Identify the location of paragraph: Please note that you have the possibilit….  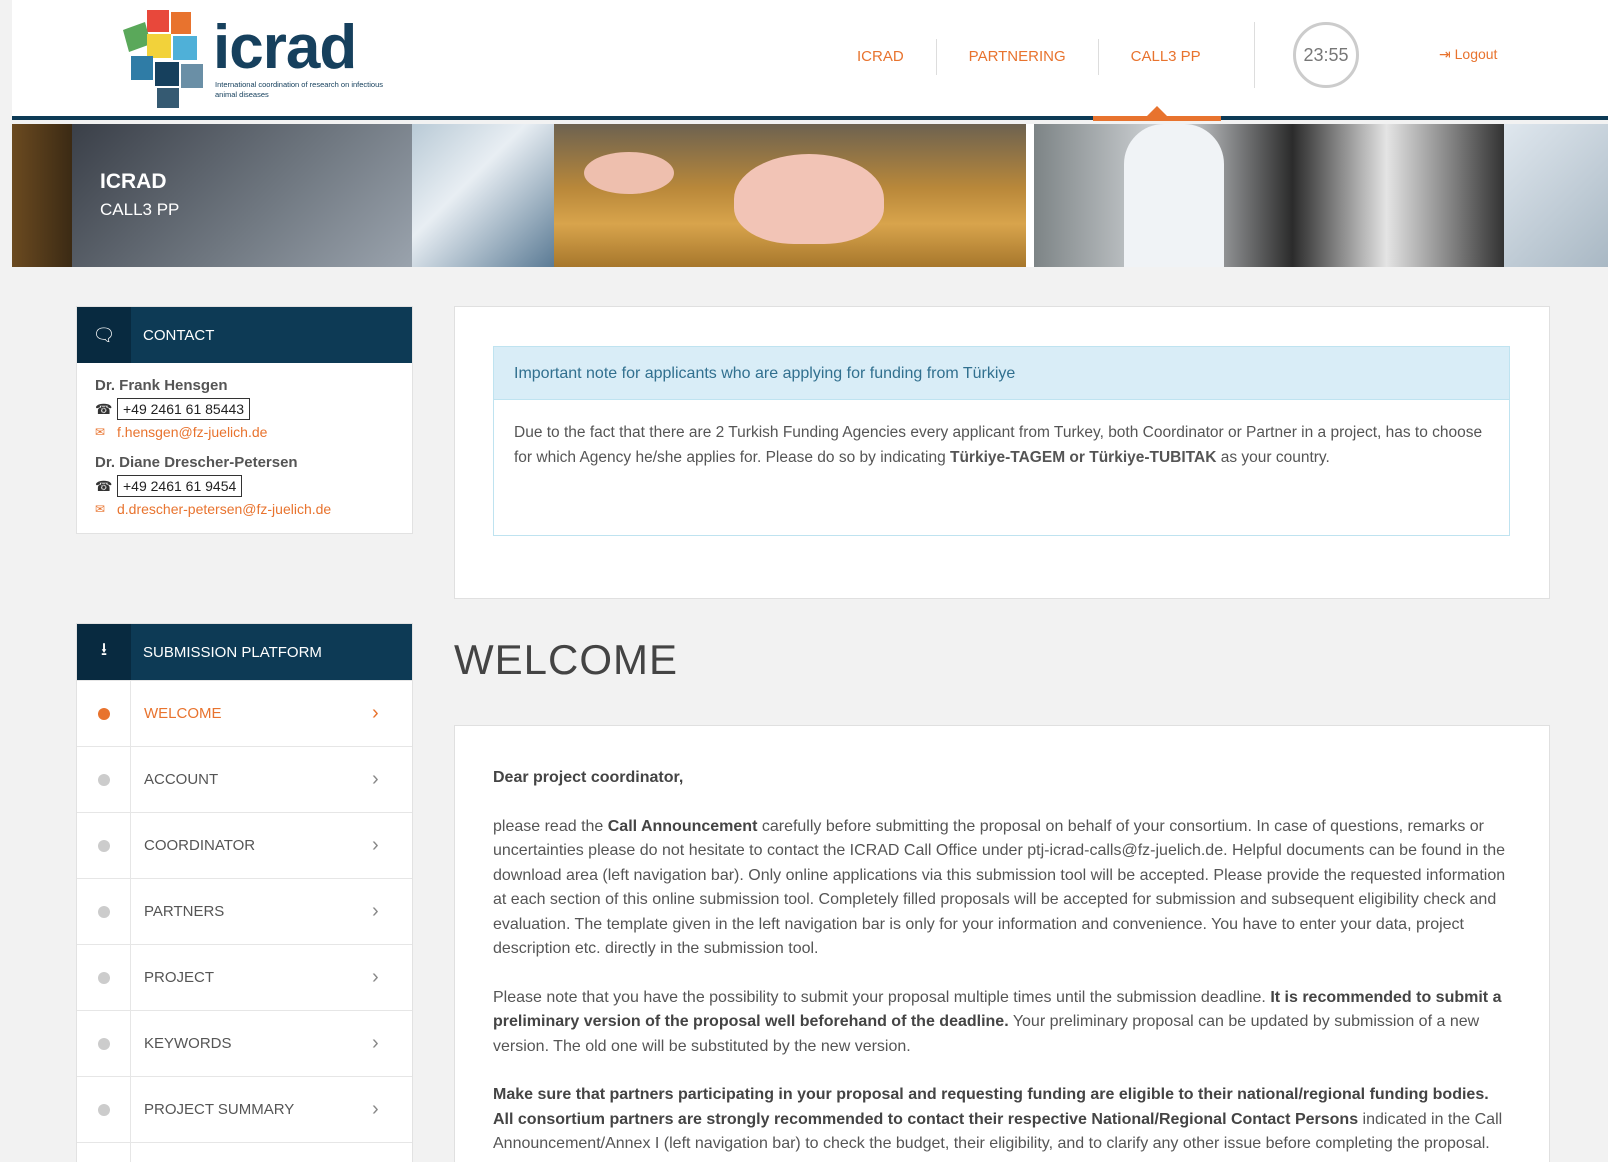
(997, 1021).